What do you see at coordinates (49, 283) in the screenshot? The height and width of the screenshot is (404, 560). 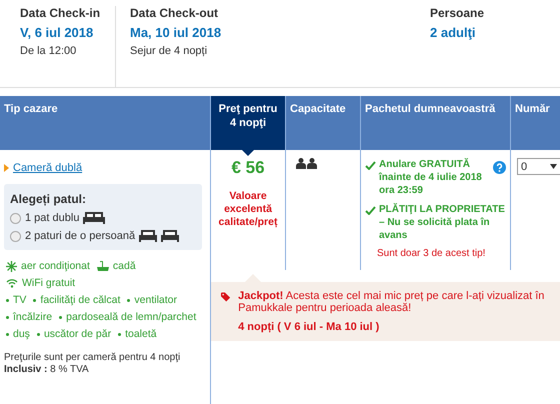 I see `amenity-label: WiFi gratuit` at bounding box center [49, 283].